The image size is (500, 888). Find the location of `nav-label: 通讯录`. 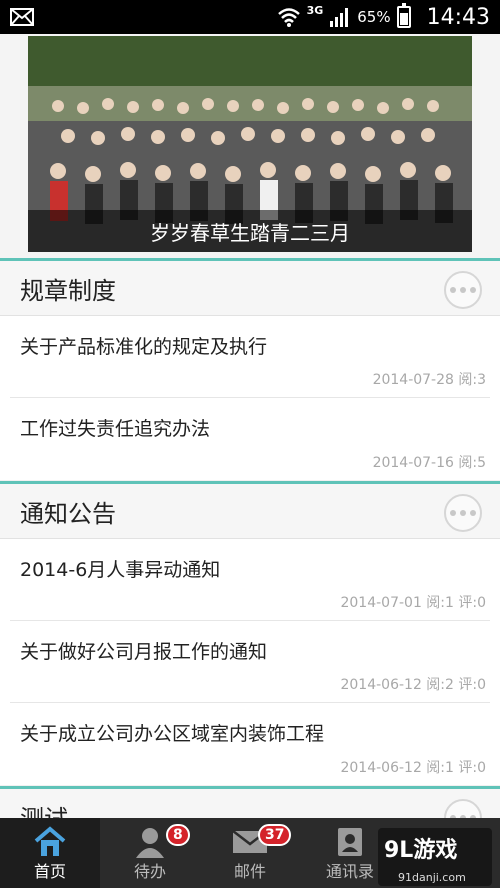

nav-label: 通讯录 is located at coordinates (349, 871).